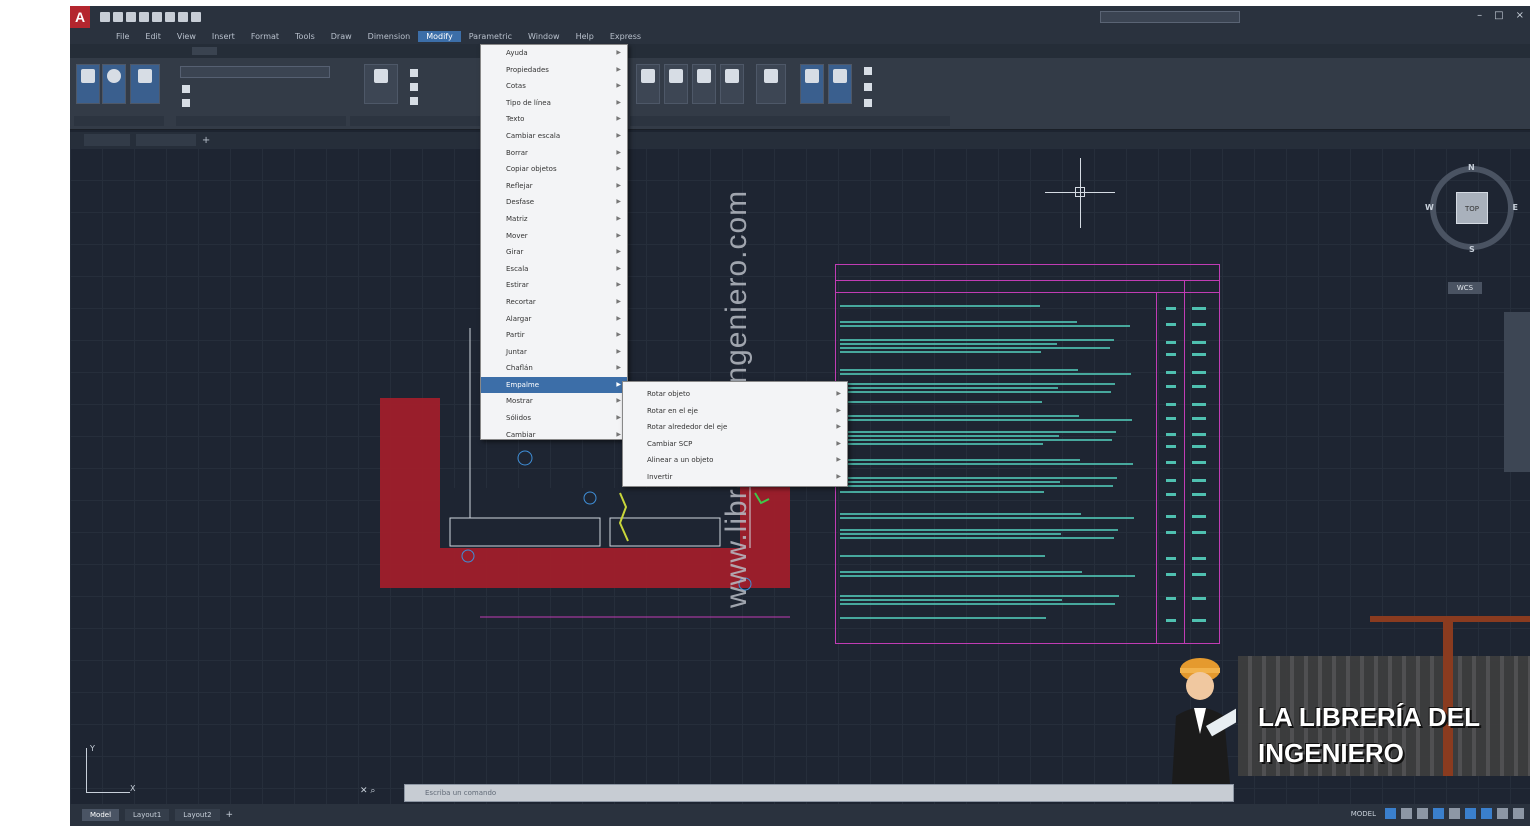 The width and height of the screenshot is (1539, 828). What do you see at coordinates (1422, 813) in the screenshot?
I see `ortho-icon` at bounding box center [1422, 813].